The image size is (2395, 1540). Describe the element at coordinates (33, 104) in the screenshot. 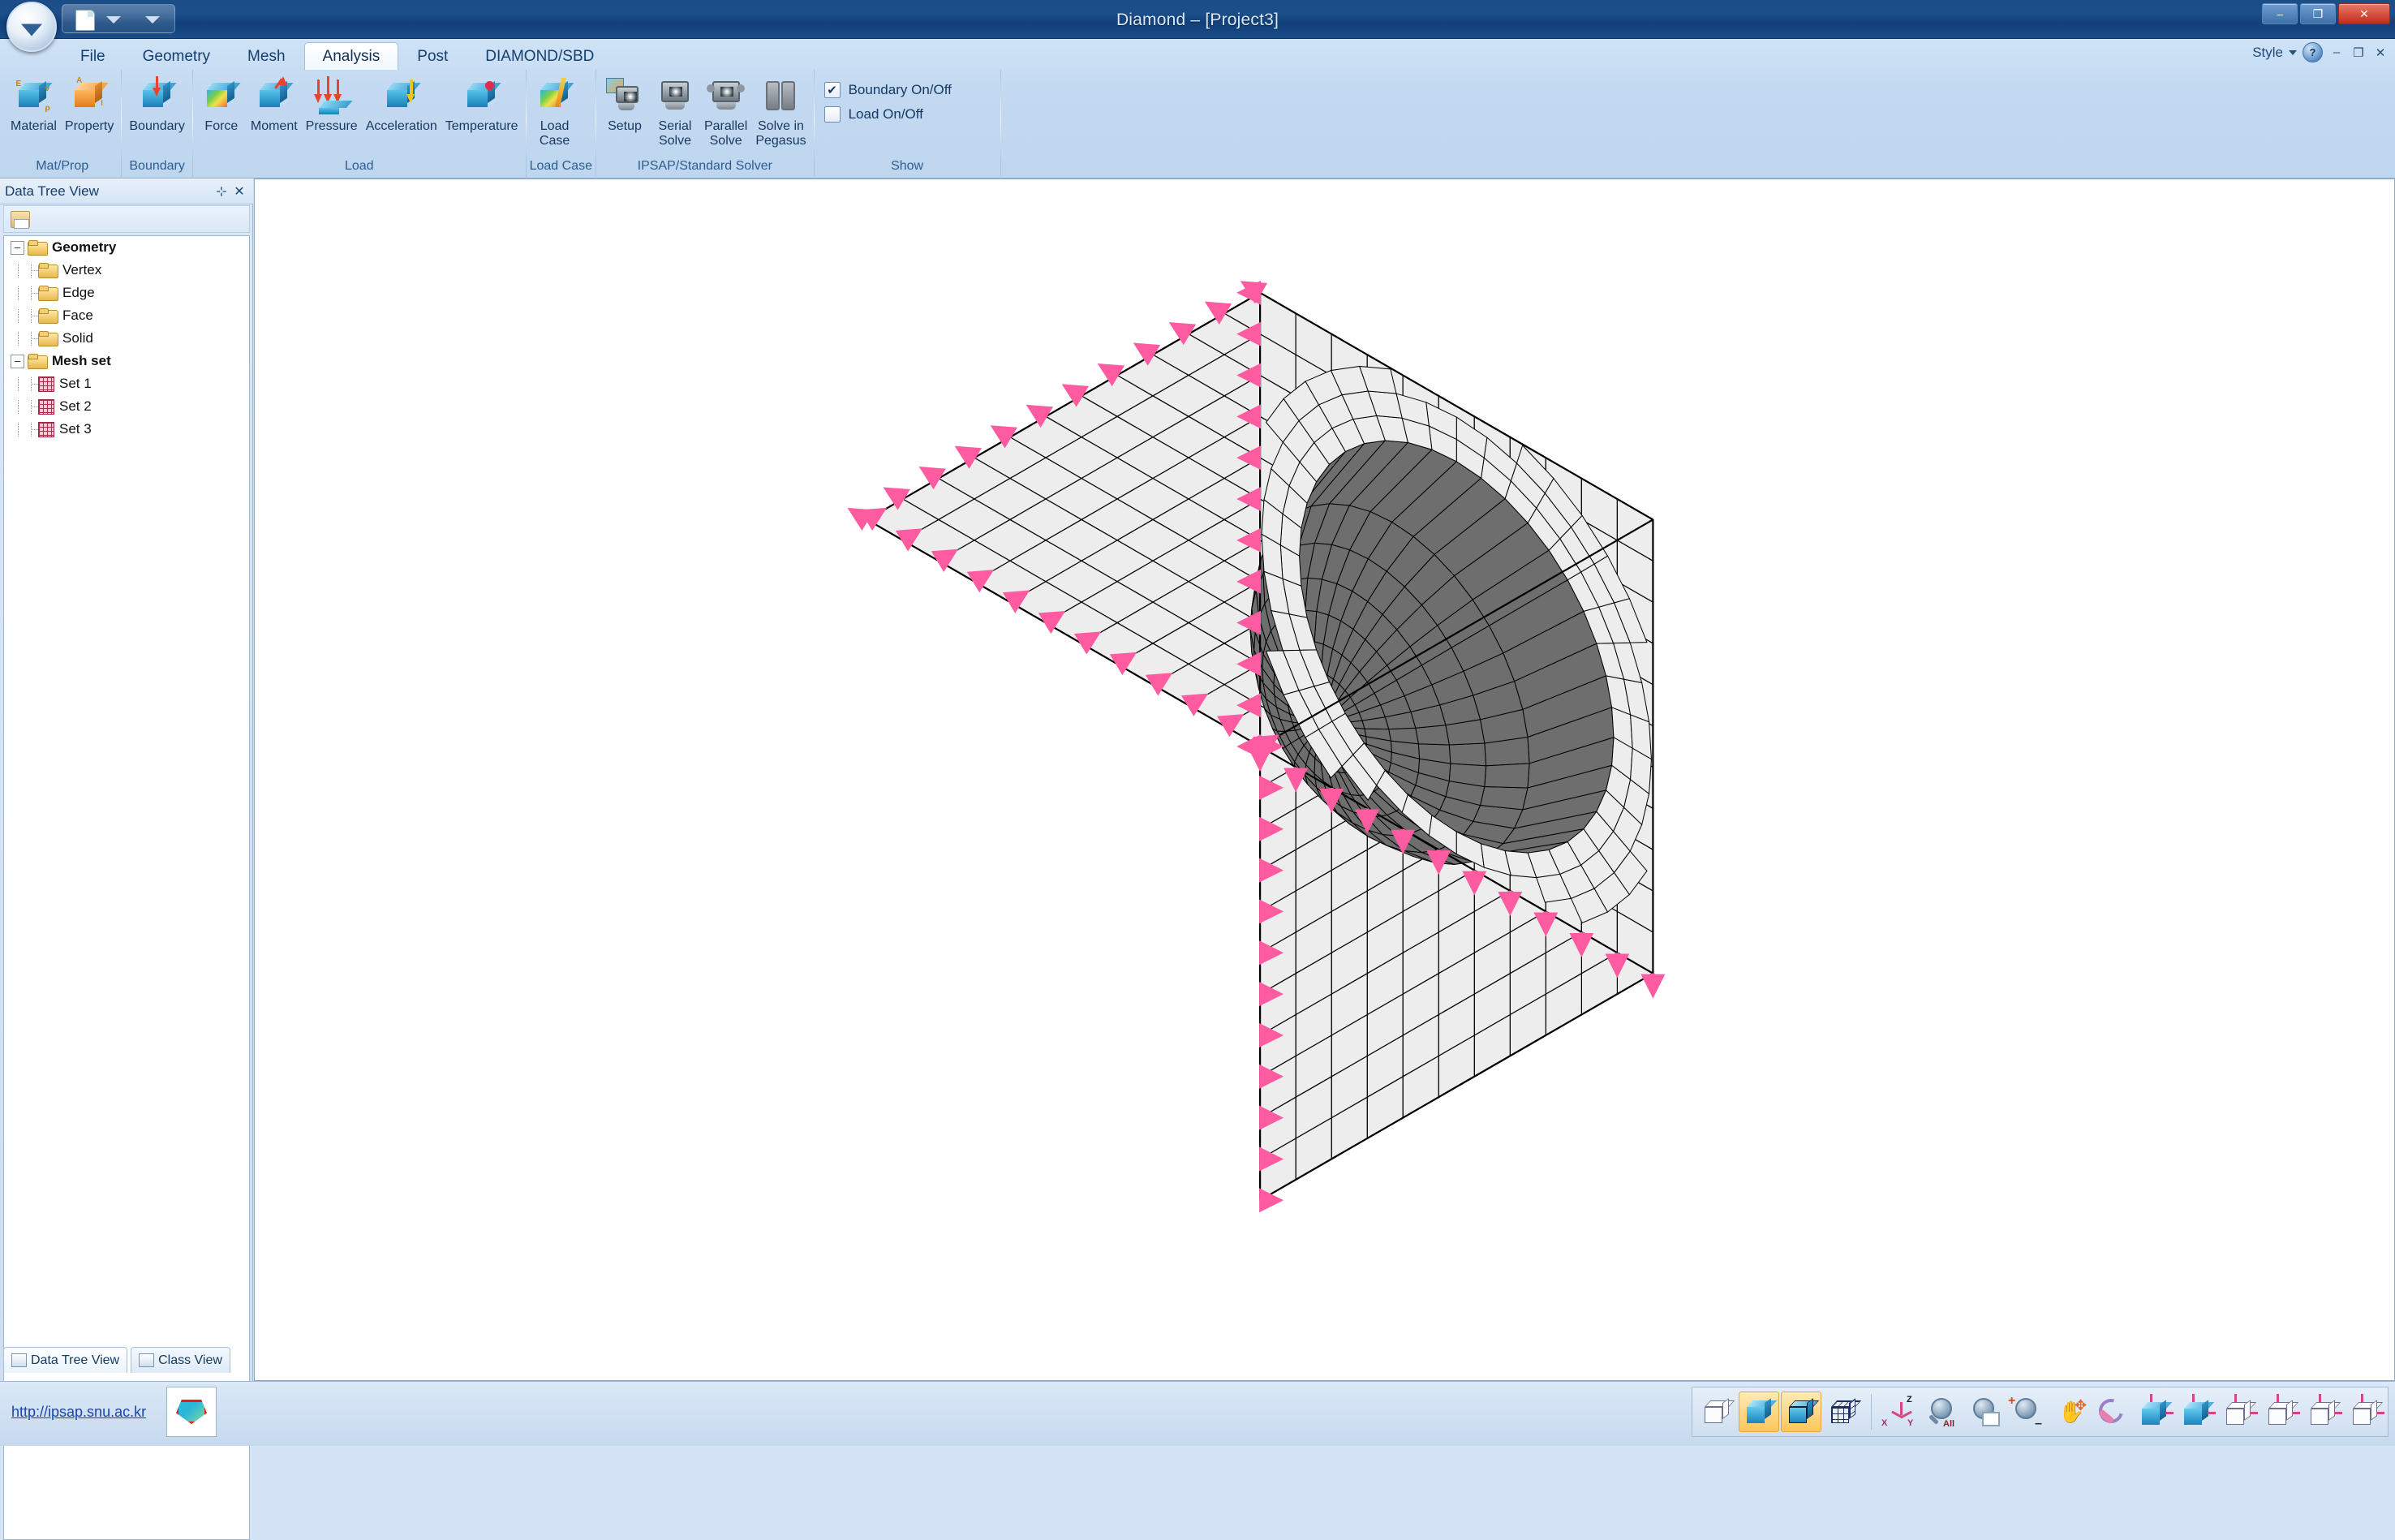

I see `material-button: E ν ρ Material` at that location.